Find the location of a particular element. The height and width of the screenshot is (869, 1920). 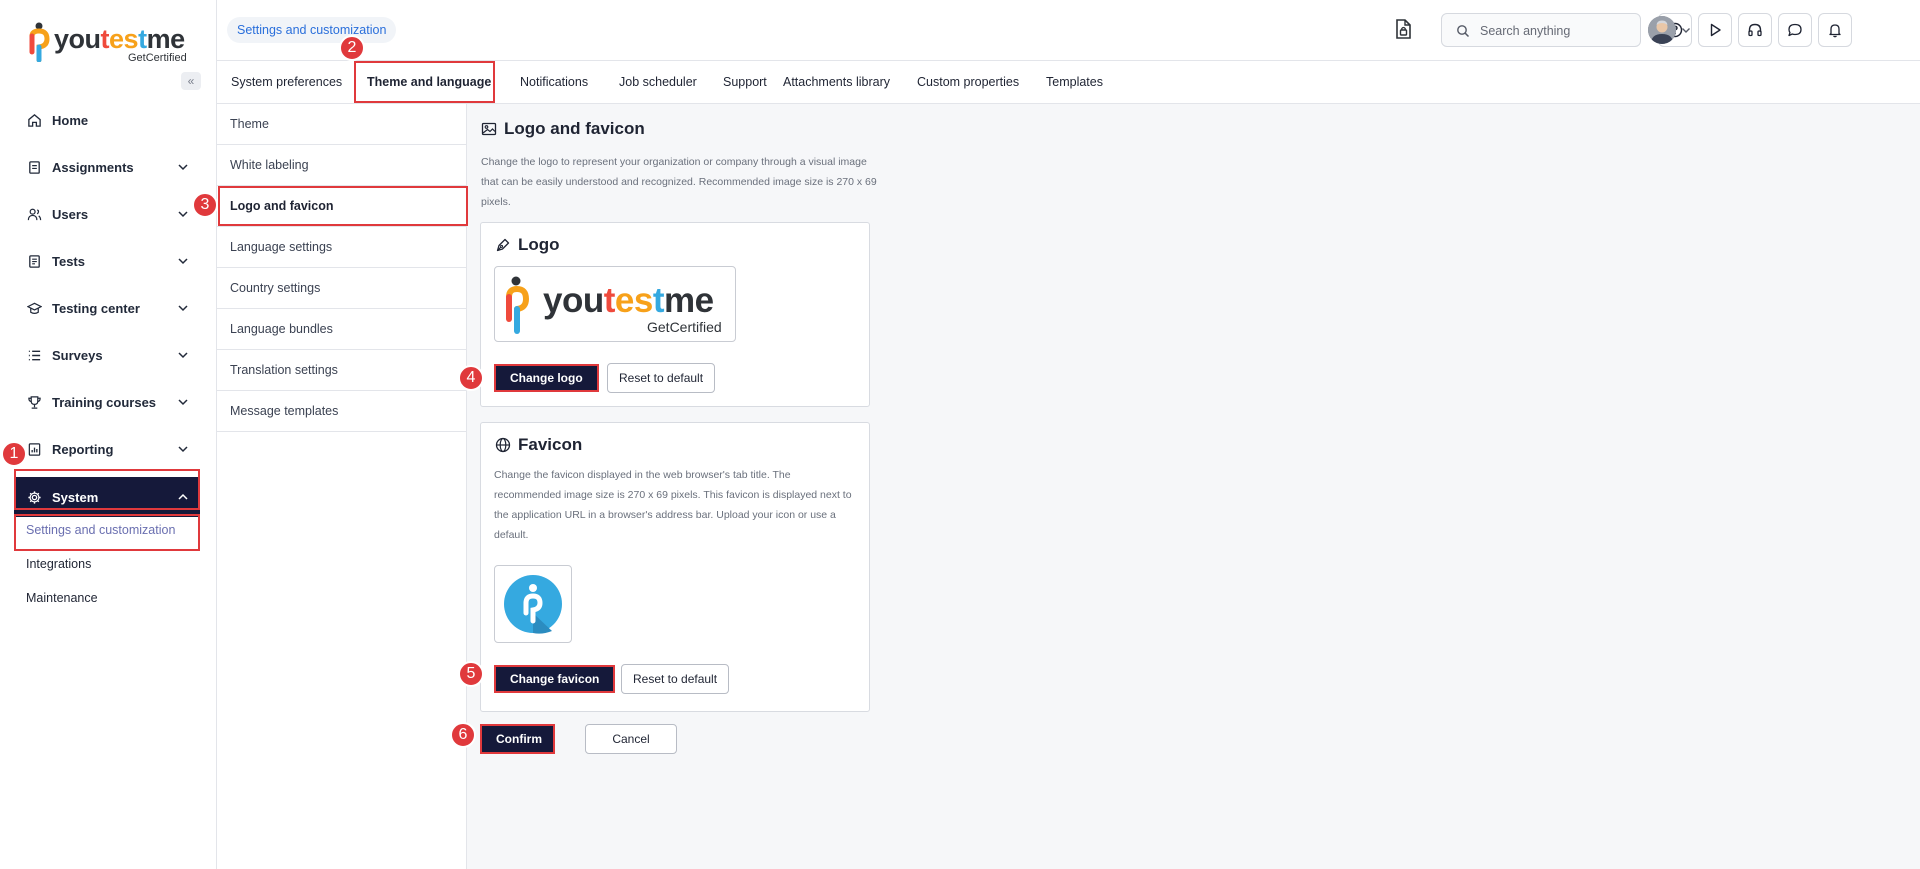

subnav-item-integrations: Integrations is located at coordinates (107, 564).